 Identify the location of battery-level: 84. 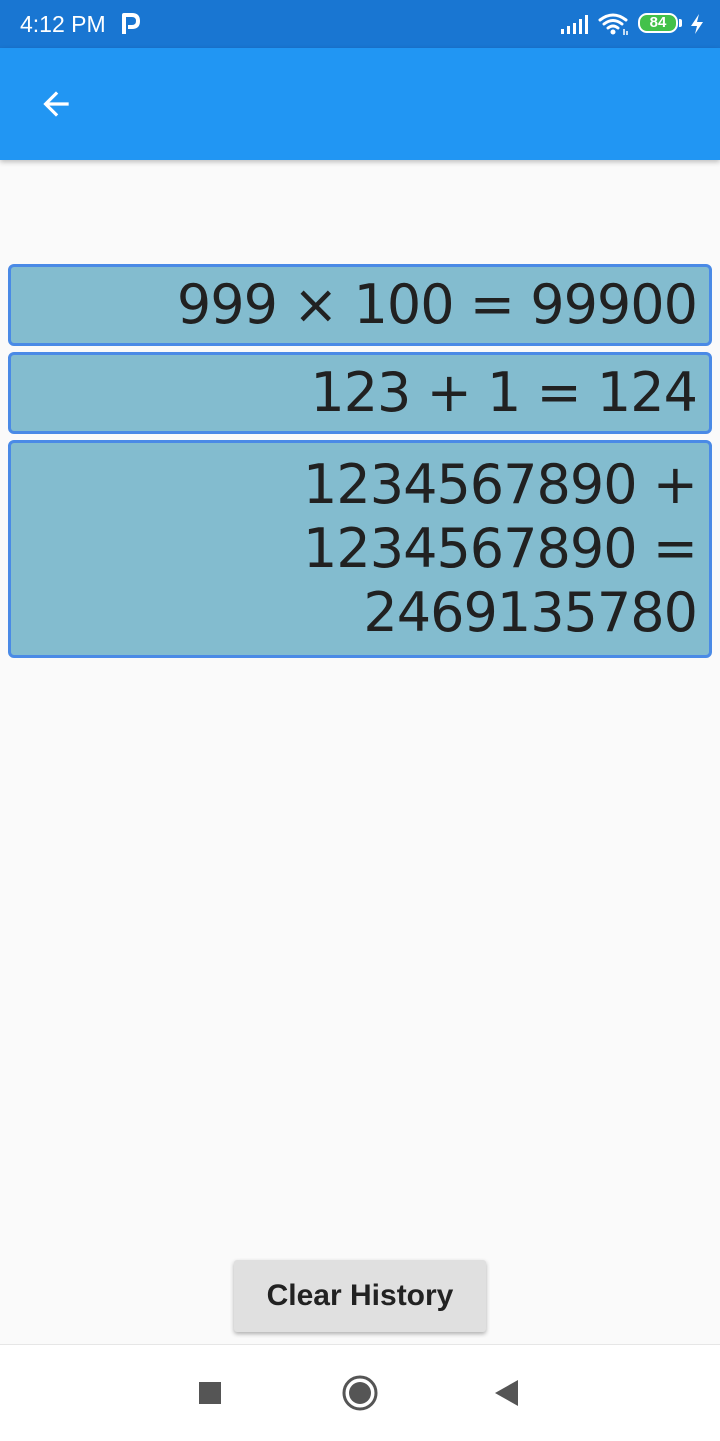
(658, 22).